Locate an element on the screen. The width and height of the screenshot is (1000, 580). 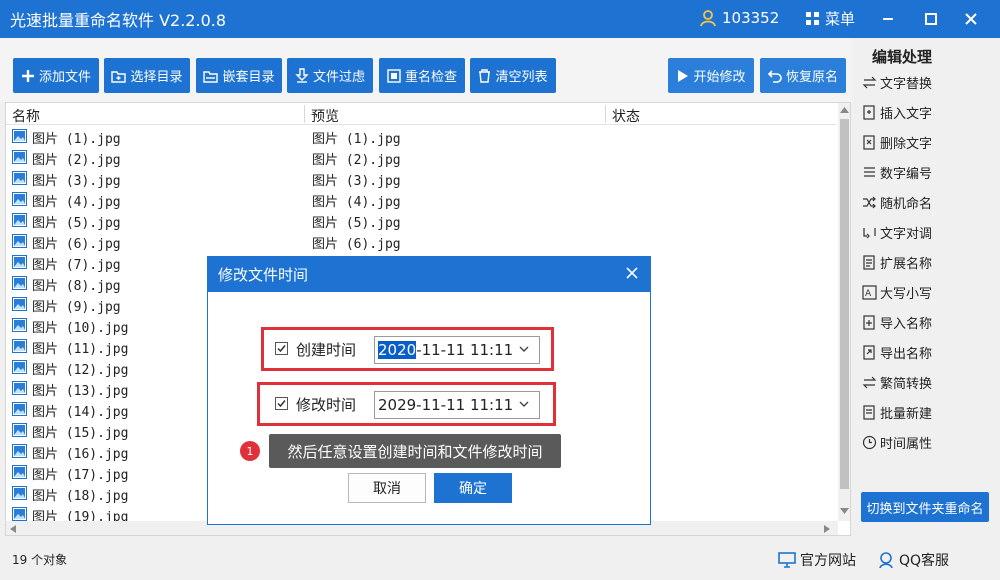
sidebar-item-6: 文字对调 is located at coordinates (897, 232).